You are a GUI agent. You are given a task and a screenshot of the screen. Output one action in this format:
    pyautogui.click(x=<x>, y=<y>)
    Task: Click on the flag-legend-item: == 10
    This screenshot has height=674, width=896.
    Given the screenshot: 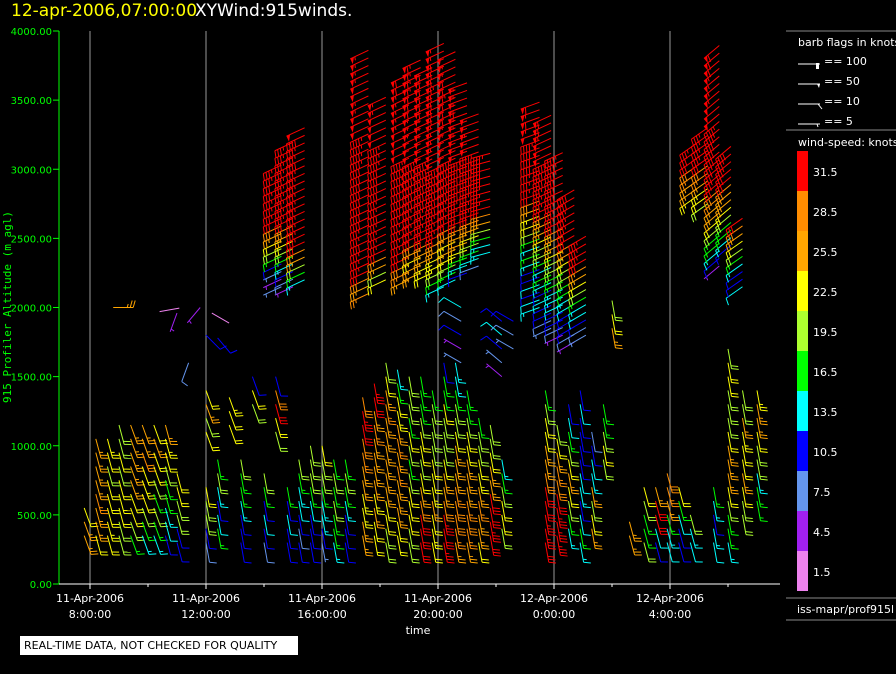 What is the action you would take?
    pyautogui.click(x=829, y=102)
    